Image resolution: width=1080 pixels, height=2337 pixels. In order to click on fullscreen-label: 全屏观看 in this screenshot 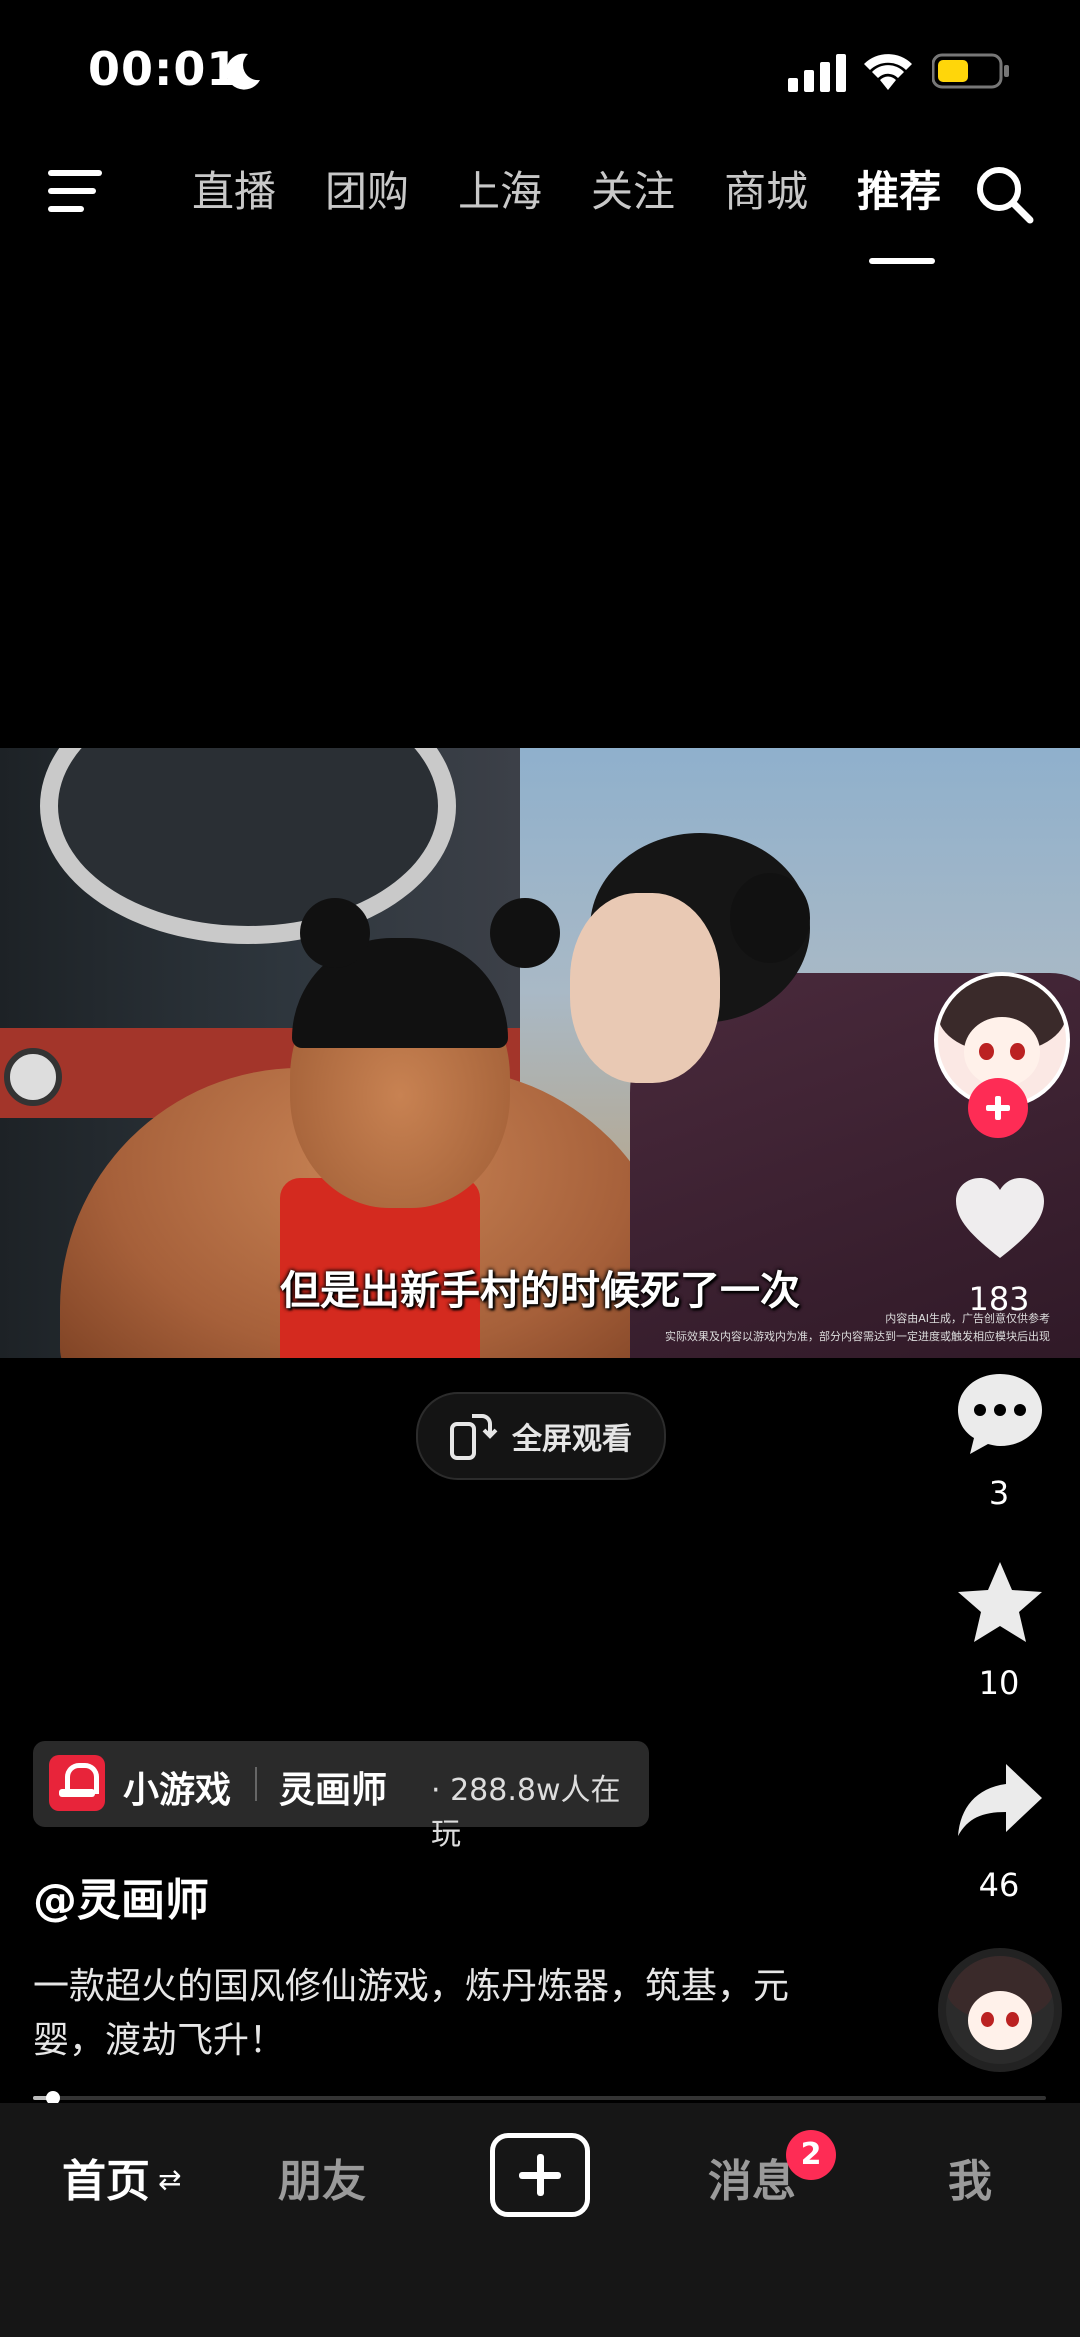, I will do `click(572, 1439)`.